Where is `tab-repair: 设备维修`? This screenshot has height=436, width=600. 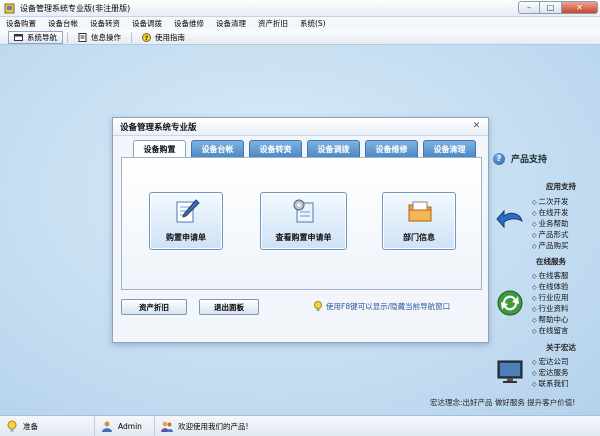
tab-repair: 设备维修 is located at coordinates (391, 148).